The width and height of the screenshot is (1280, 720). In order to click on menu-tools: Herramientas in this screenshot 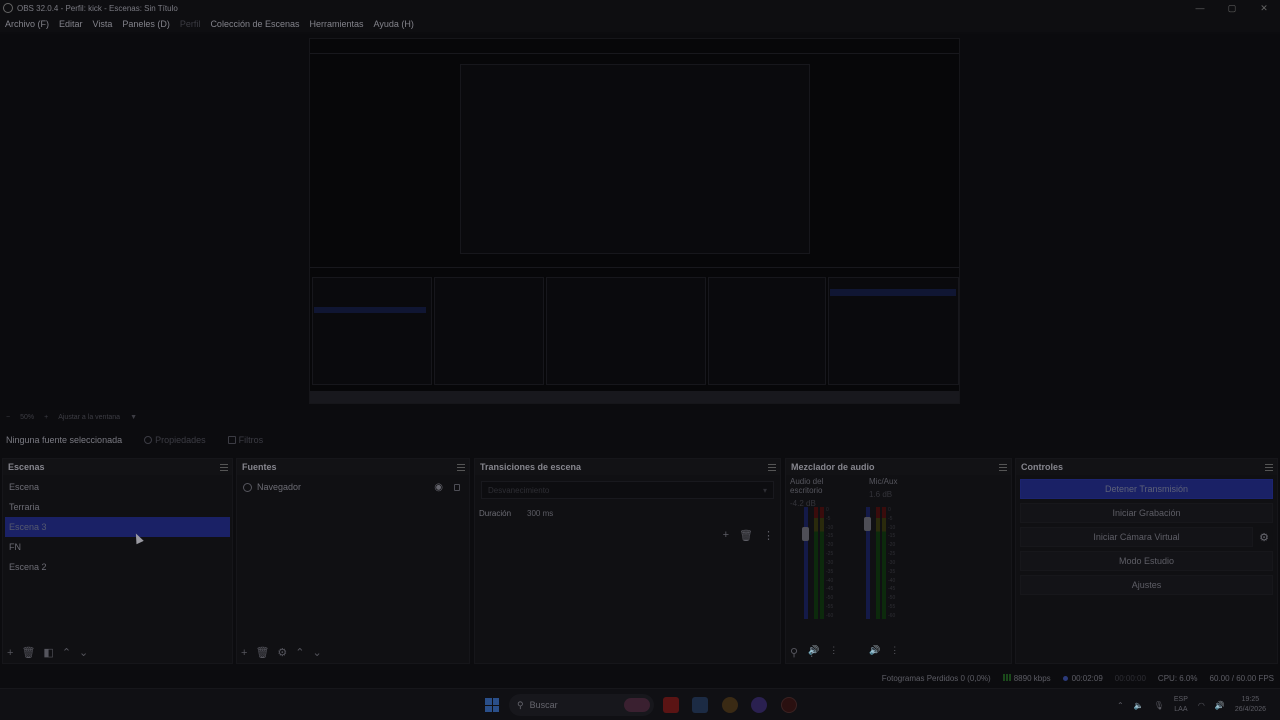, I will do `click(337, 24)`.